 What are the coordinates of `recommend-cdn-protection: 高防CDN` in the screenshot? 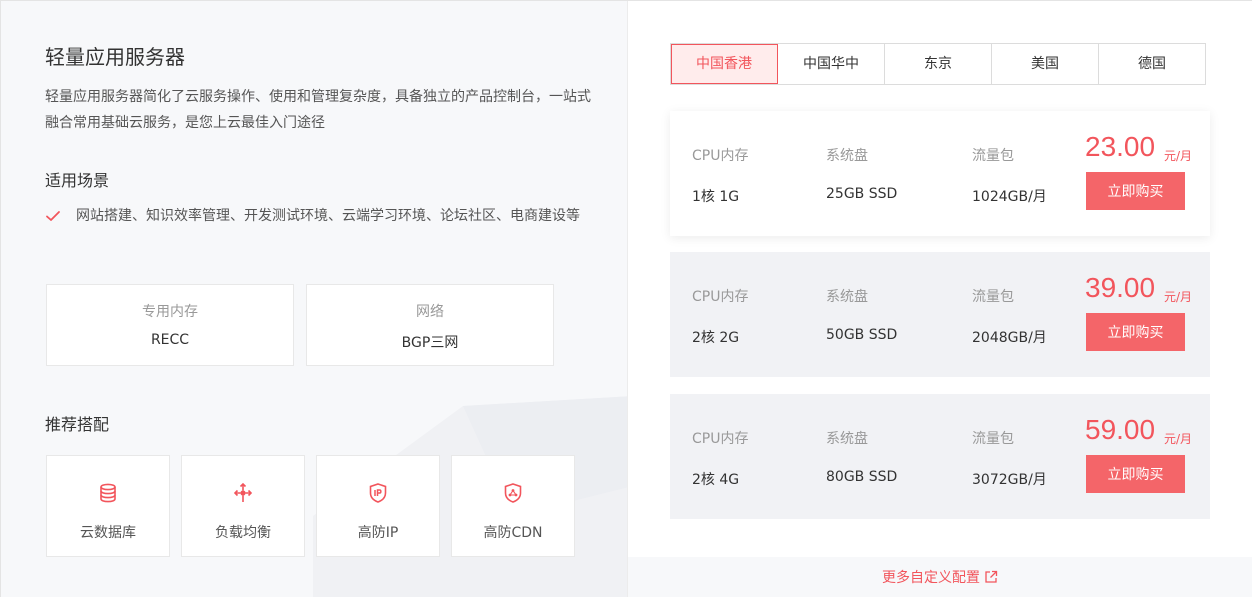 It's located at (513, 506).